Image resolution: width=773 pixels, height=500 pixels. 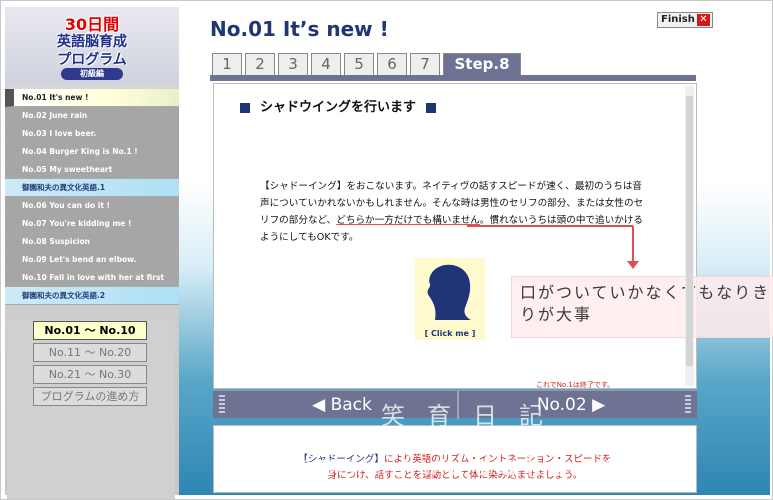 I want to click on tab-step-7: 7, so click(x=425, y=64).